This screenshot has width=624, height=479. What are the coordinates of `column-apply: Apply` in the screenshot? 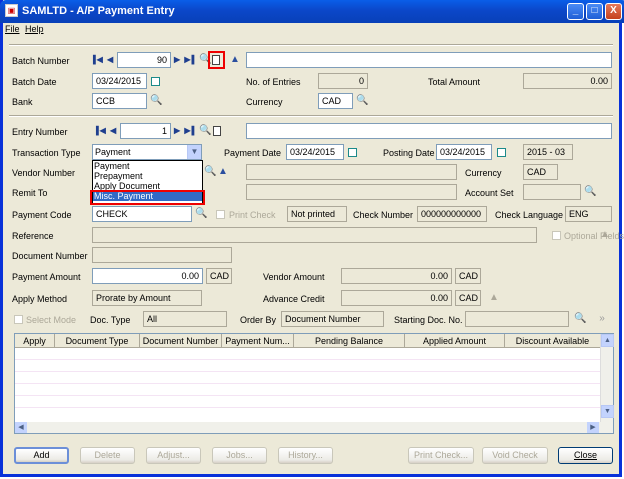 It's located at (35, 341).